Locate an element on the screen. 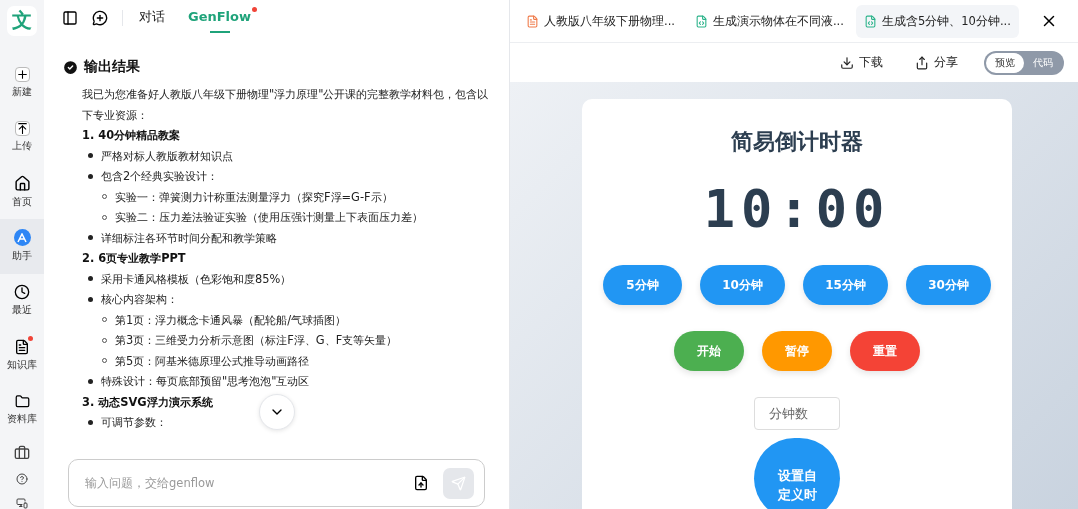 This screenshot has height=509, width=1078. assistant-icon is located at coordinates (22, 238).